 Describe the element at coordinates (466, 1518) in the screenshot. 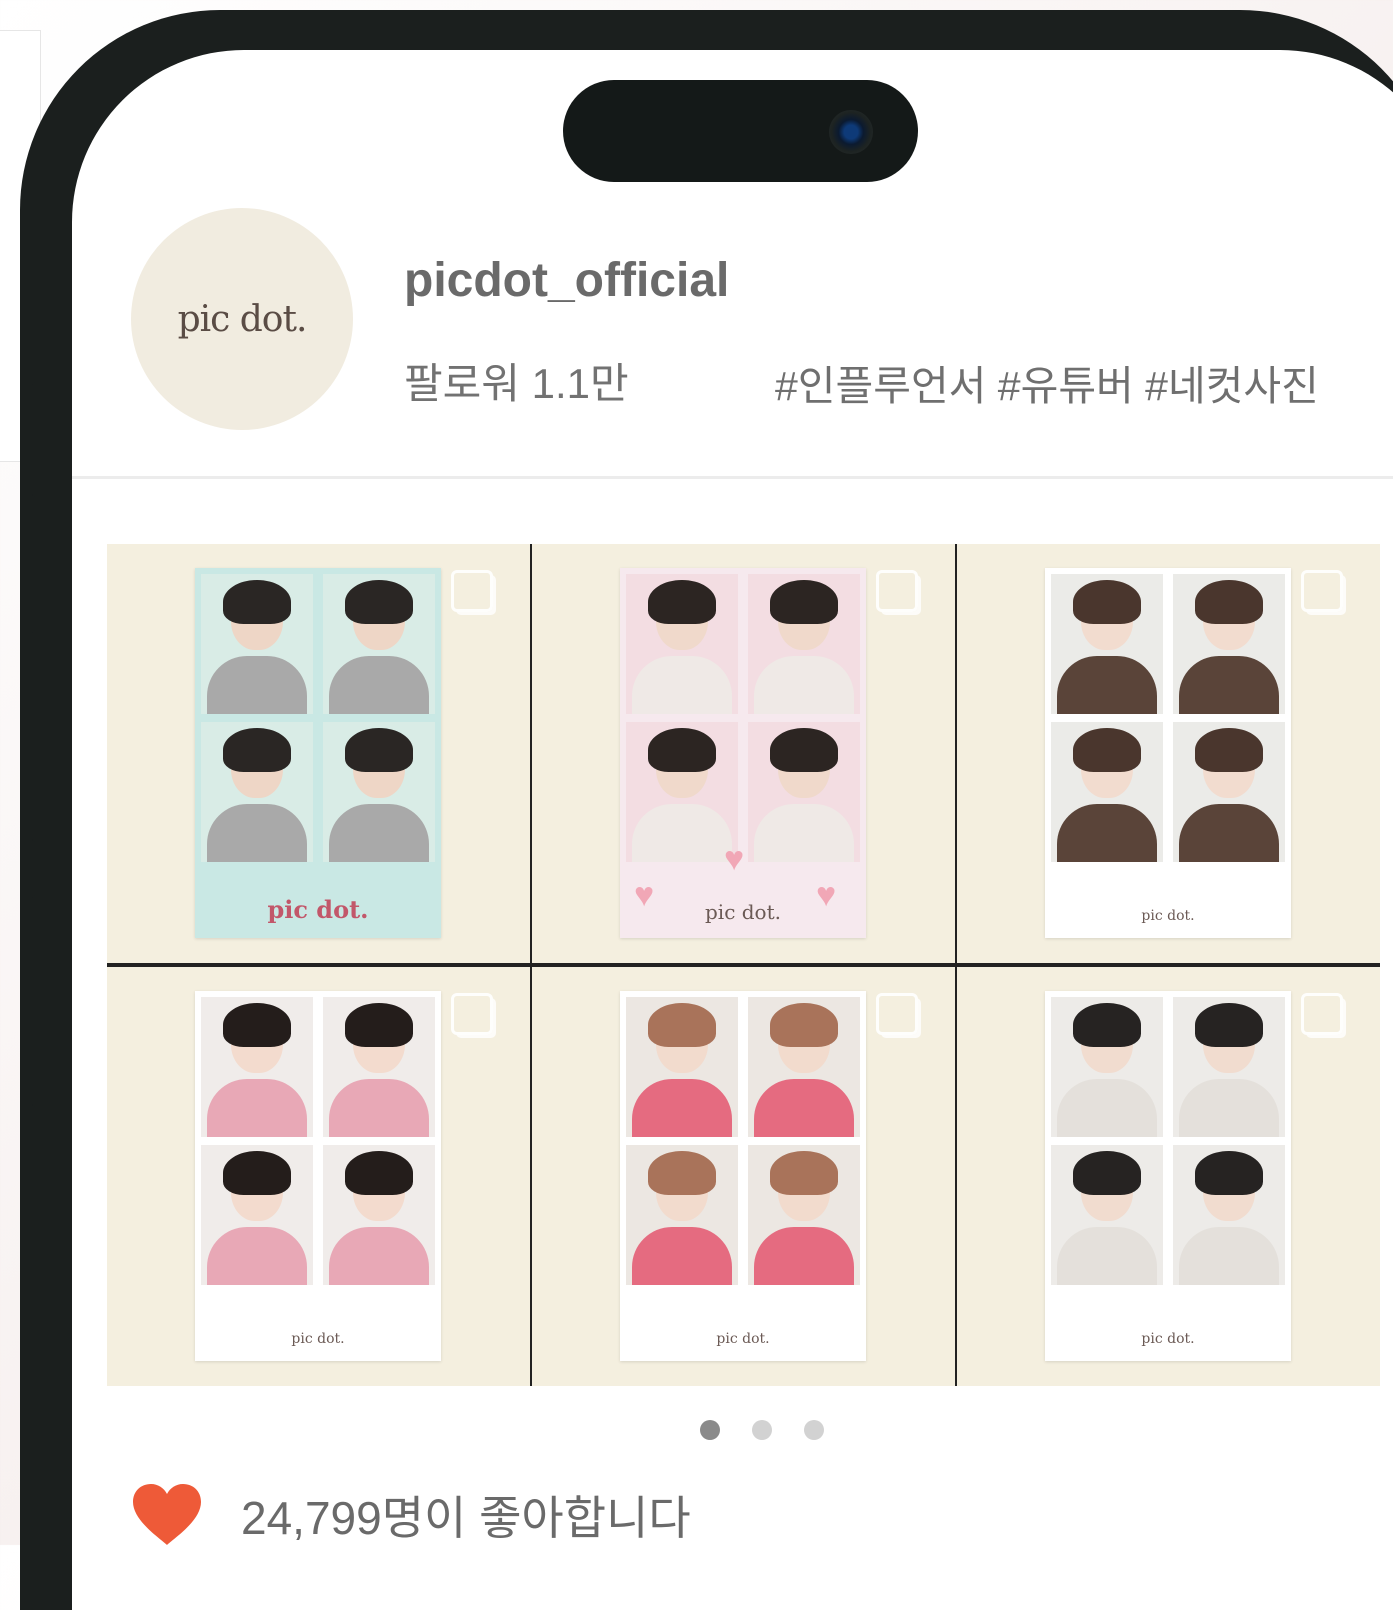

I see `likes-count: 24,799명이 좋아합니다` at that location.